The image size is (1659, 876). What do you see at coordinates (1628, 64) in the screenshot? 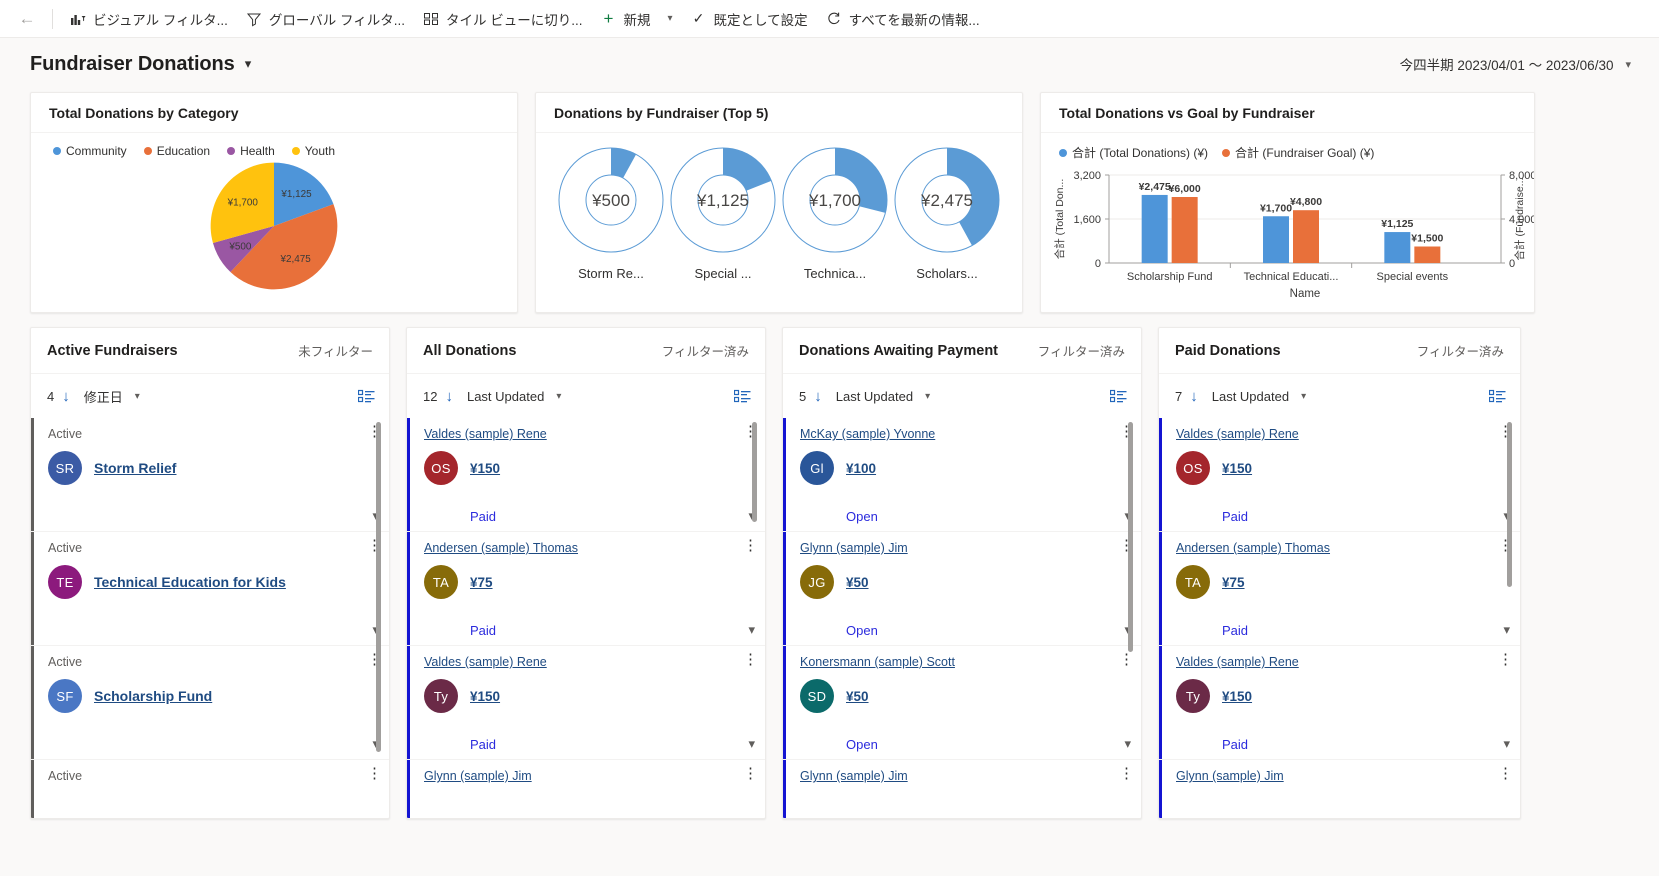
I see `date-range-chevron-down-icon: ▾` at bounding box center [1628, 64].